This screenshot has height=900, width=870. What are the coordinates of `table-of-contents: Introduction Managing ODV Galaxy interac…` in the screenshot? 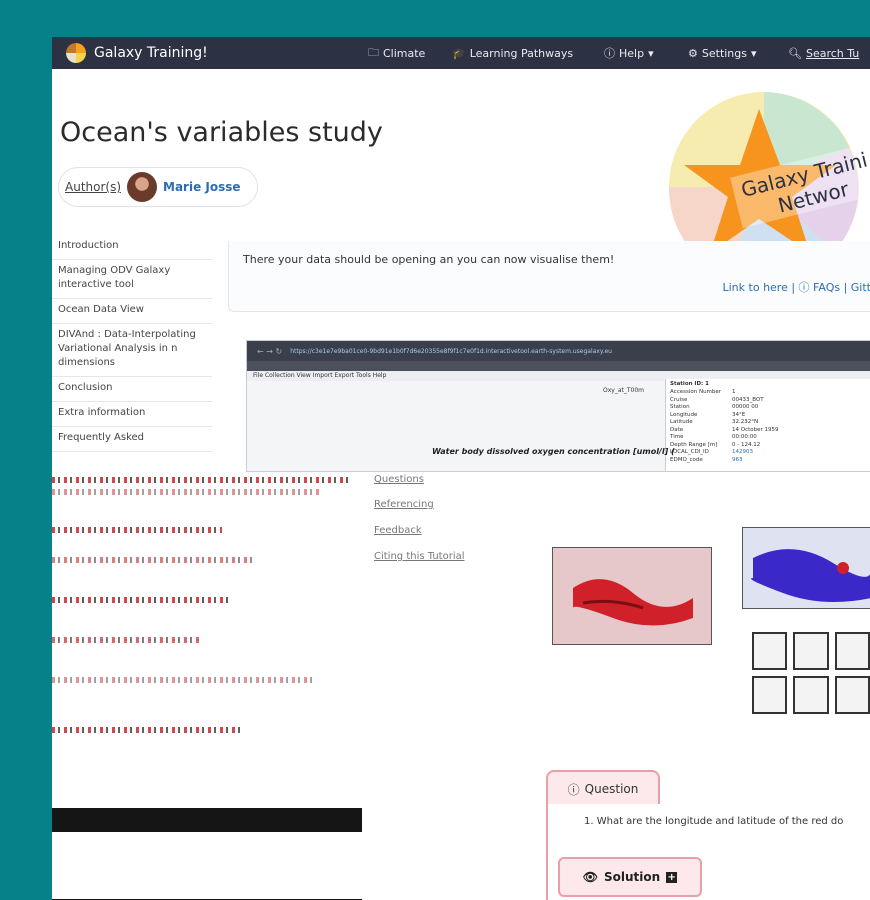 It's located at (132, 343).